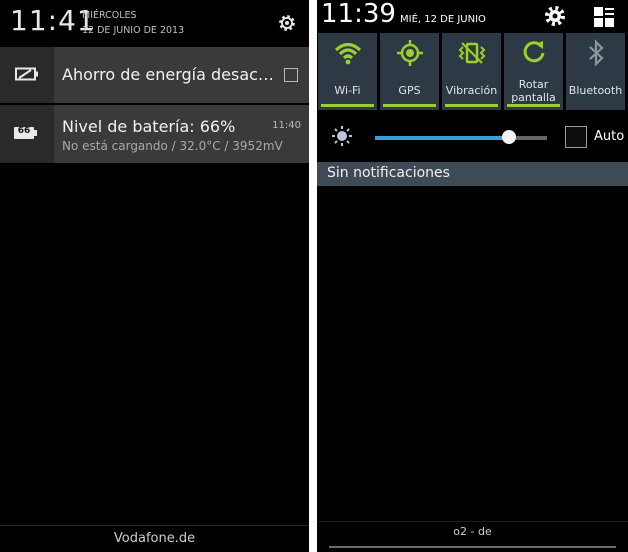  I want to click on vibration-icon, so click(472, 53).